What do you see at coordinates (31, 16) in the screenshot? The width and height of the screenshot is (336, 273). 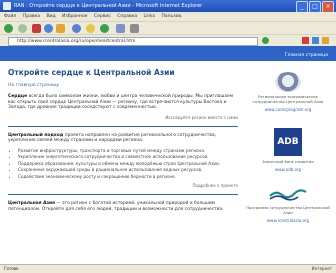 I see `menu-edit: Правка` at bounding box center [31, 16].